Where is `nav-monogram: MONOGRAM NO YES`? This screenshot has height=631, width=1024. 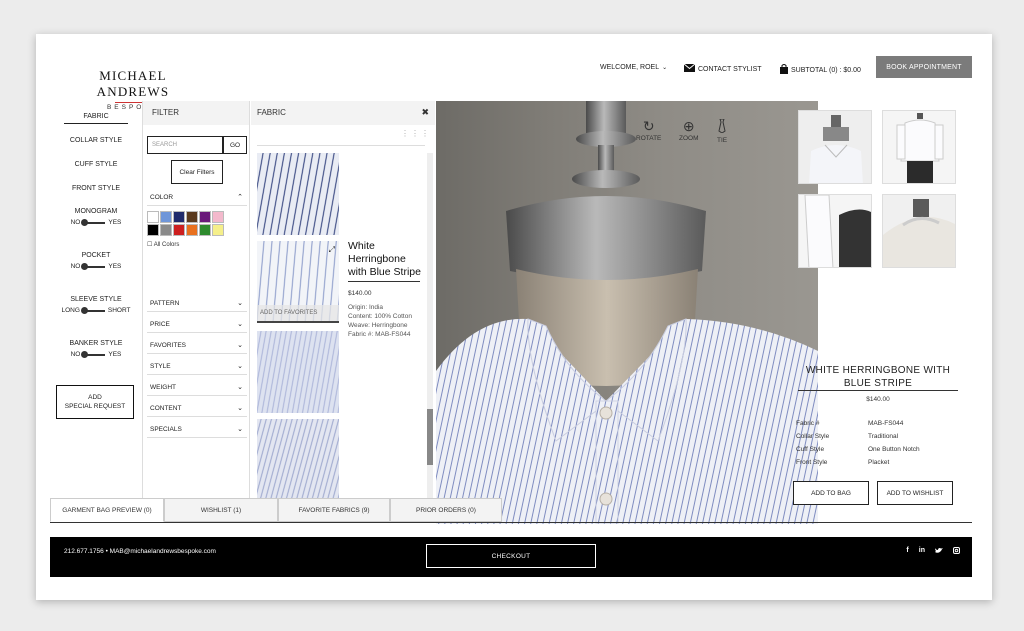 nav-monogram: MONOGRAM NO YES is located at coordinates (96, 217).